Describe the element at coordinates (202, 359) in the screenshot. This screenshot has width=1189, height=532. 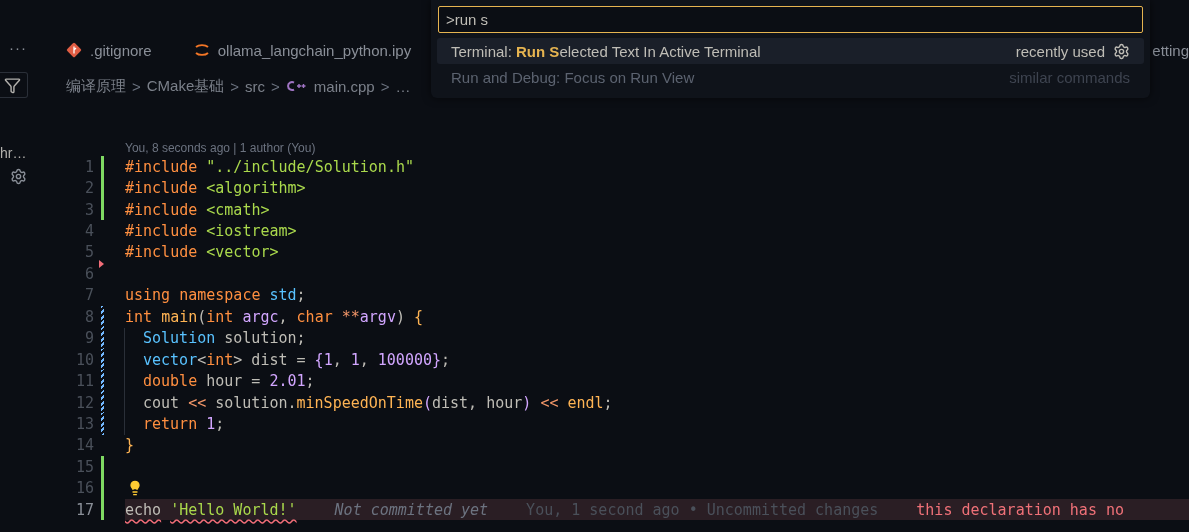
I see `code-token: <` at that location.